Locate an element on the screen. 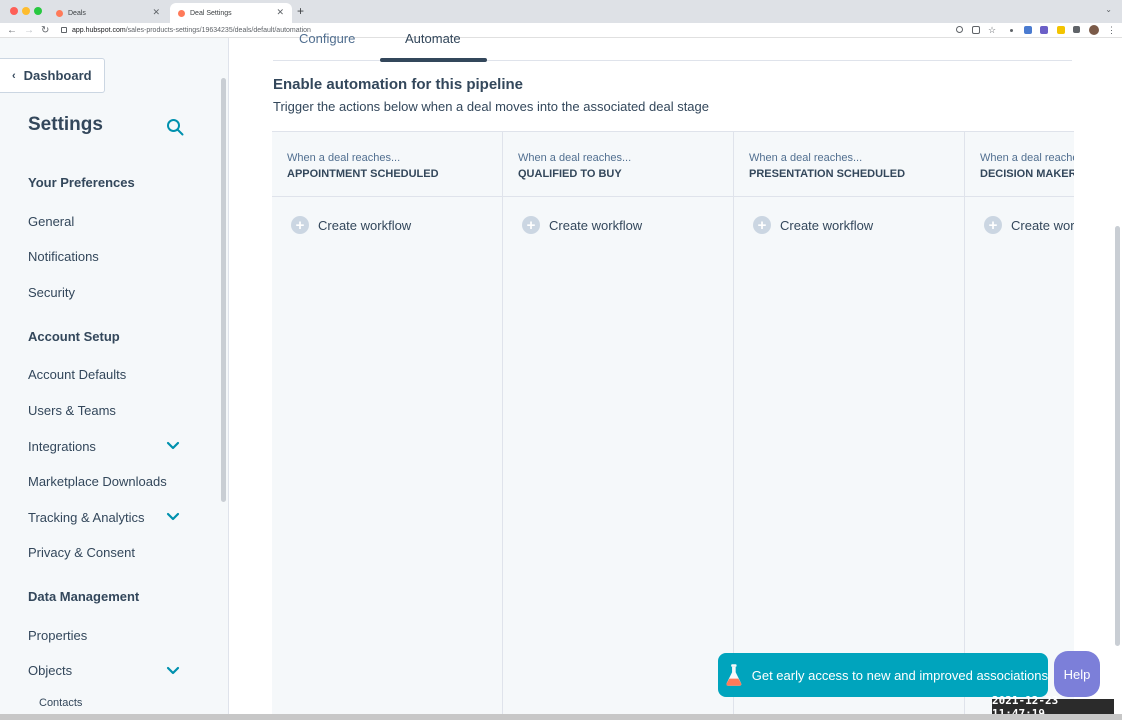 The image size is (1122, 720). sidebar-item-privacy-consent: Privacy & Consent is located at coordinates (81, 552).